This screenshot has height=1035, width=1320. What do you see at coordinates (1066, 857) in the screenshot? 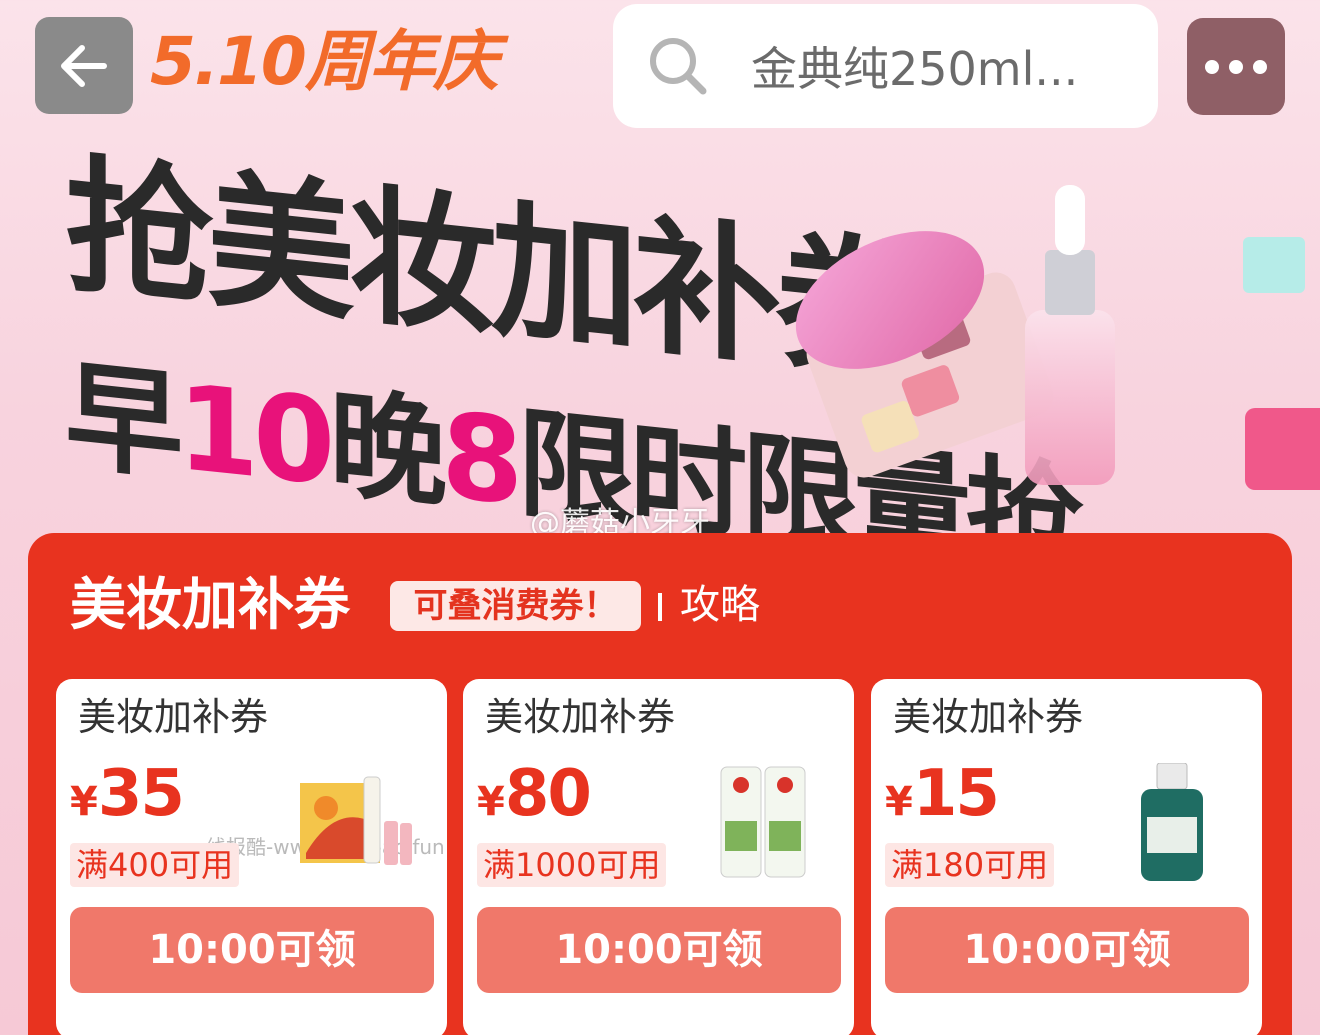
I see `coupon-card: 美妆加补券 ¥15 满180可用 10:00可领` at bounding box center [1066, 857].